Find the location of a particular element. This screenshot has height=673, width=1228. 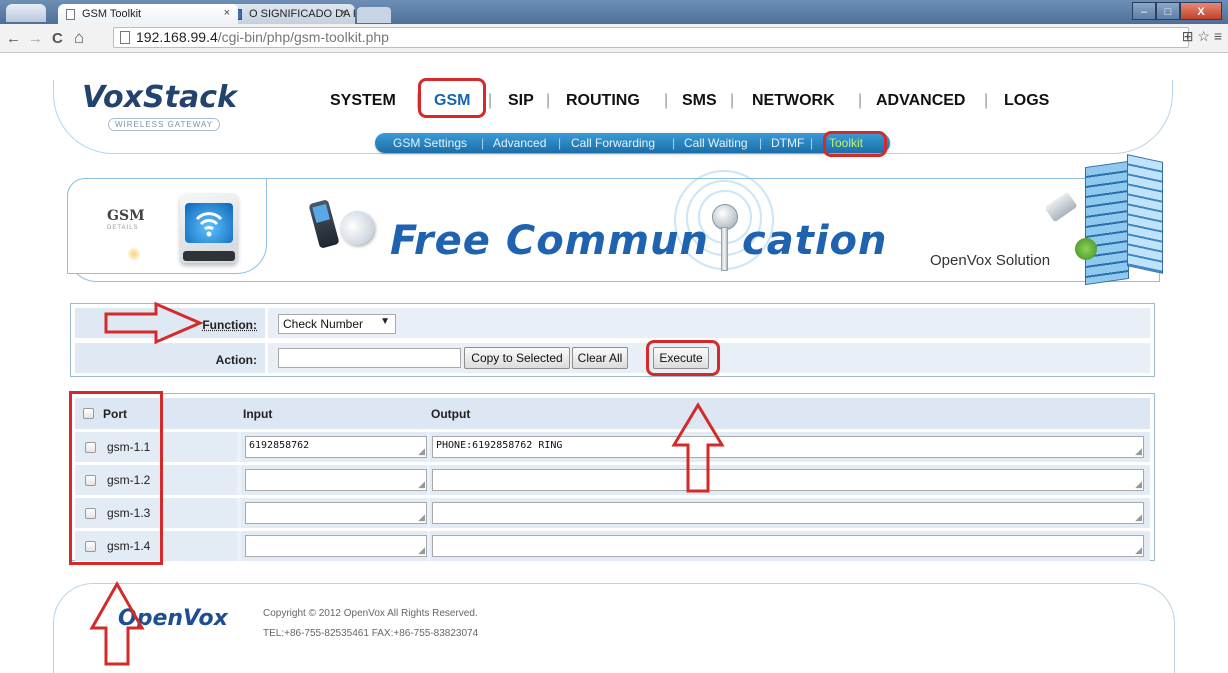

input-cell: 6192858762 ◢ is located at coordinates (334, 447).